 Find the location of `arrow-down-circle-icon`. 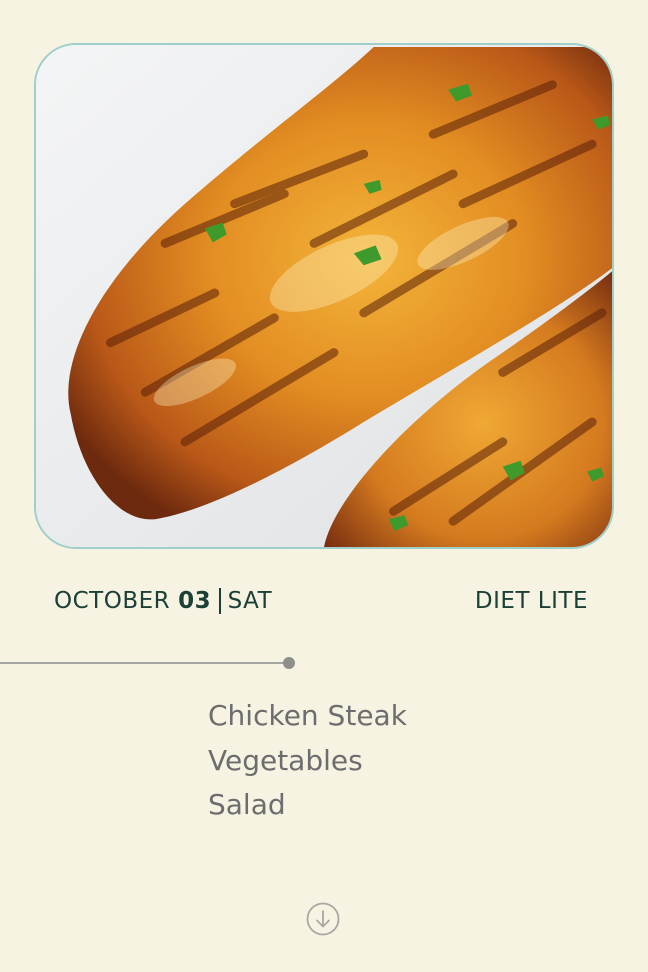

arrow-down-circle-icon is located at coordinates (323, 919).